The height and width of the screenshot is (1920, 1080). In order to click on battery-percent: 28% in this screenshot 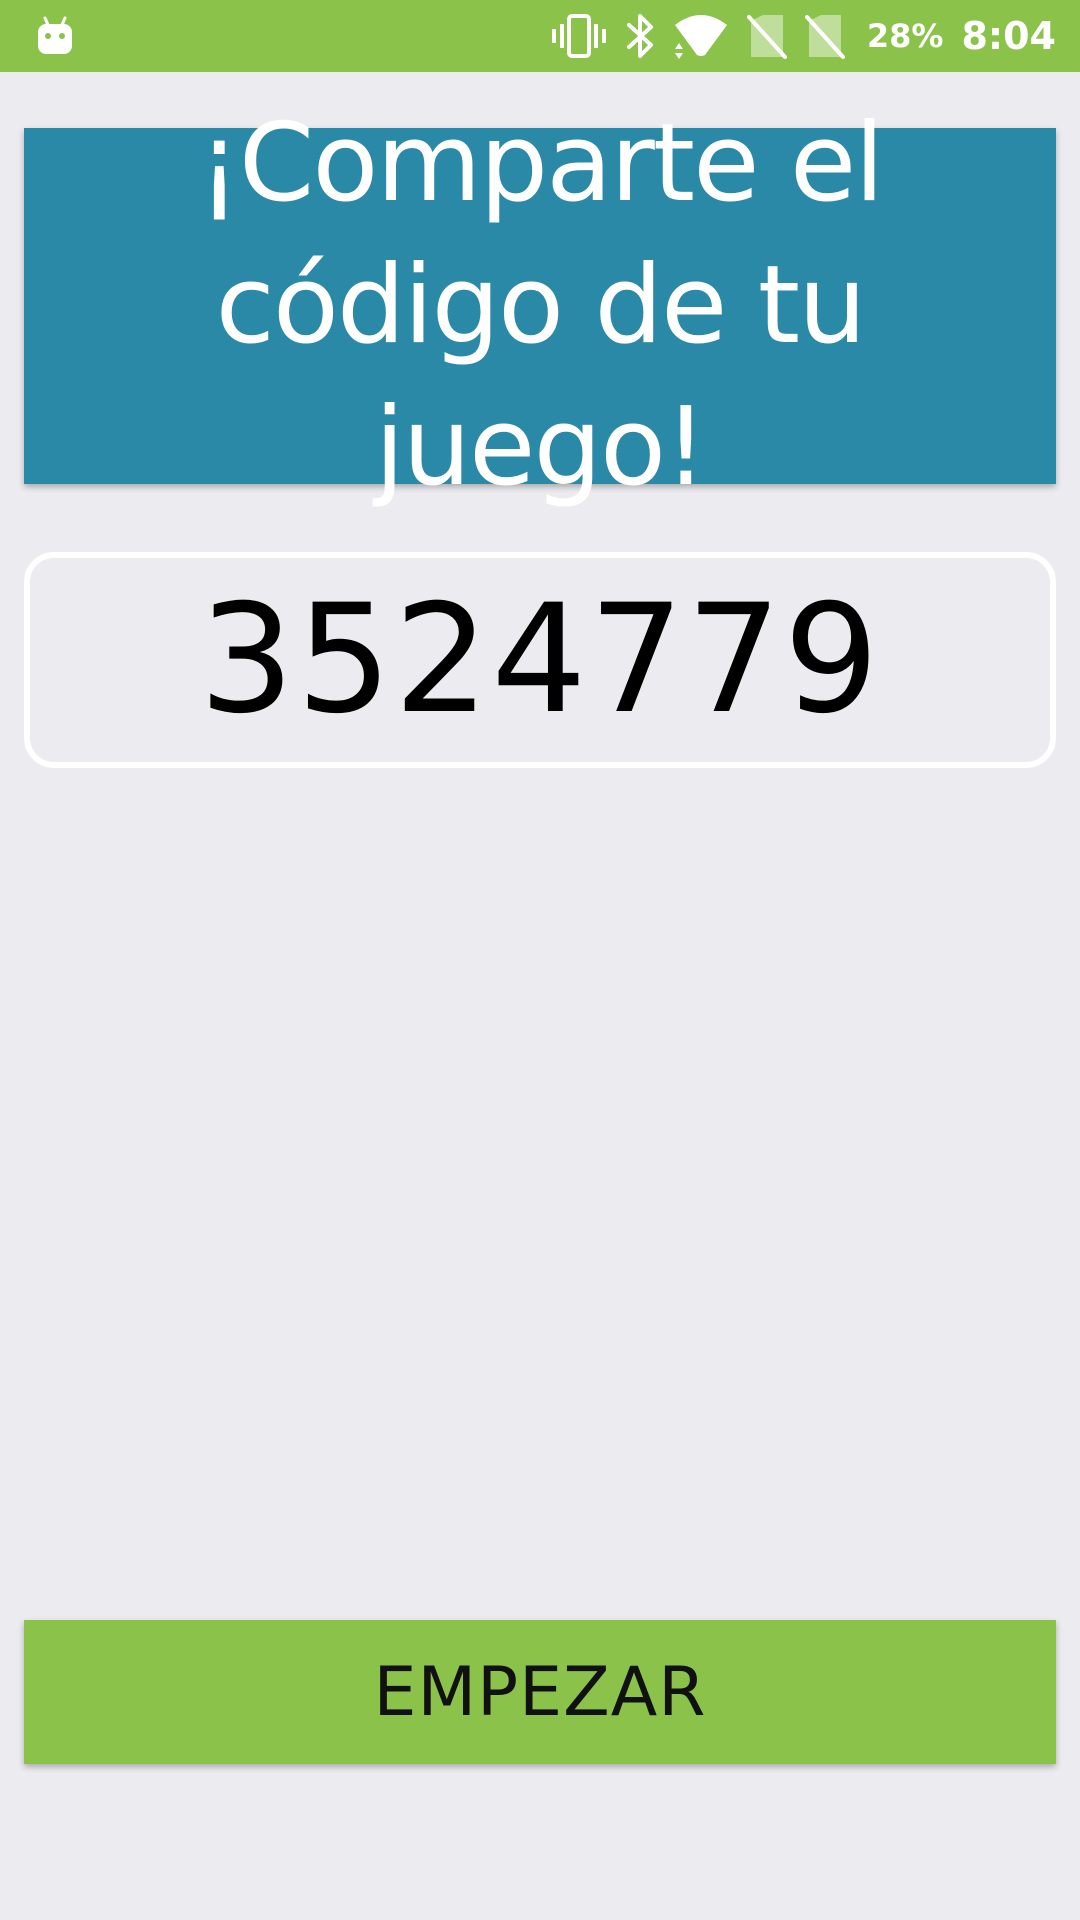, I will do `click(905, 36)`.